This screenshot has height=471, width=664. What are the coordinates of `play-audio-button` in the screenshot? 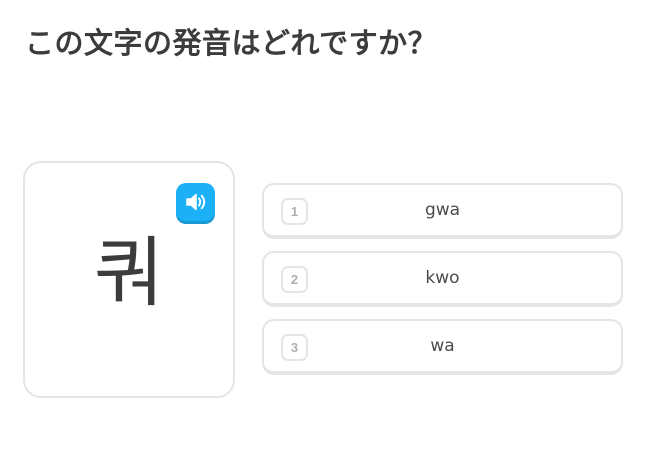 It's located at (195, 202).